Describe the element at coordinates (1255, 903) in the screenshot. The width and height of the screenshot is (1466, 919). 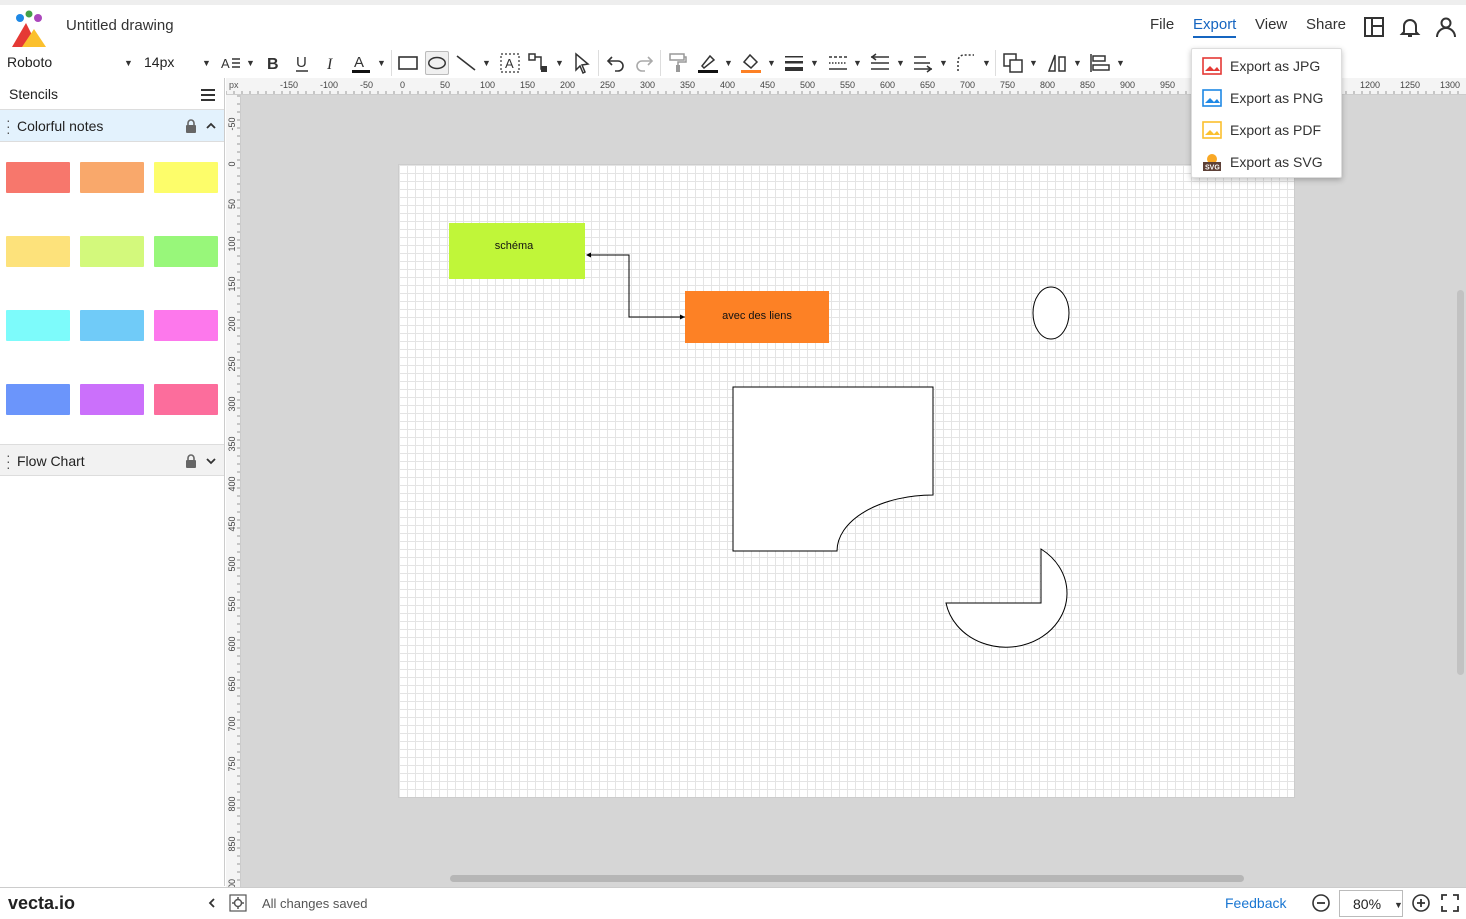
I see `feedback-link: Feedback` at that location.